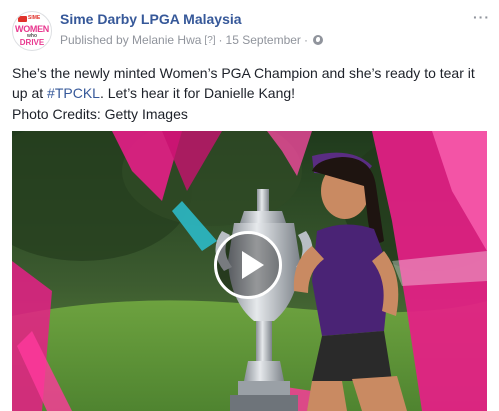 The height and width of the screenshot is (411, 499). Describe the element at coordinates (209, 40) in the screenshot. I see `help-marker: [?]` at that location.